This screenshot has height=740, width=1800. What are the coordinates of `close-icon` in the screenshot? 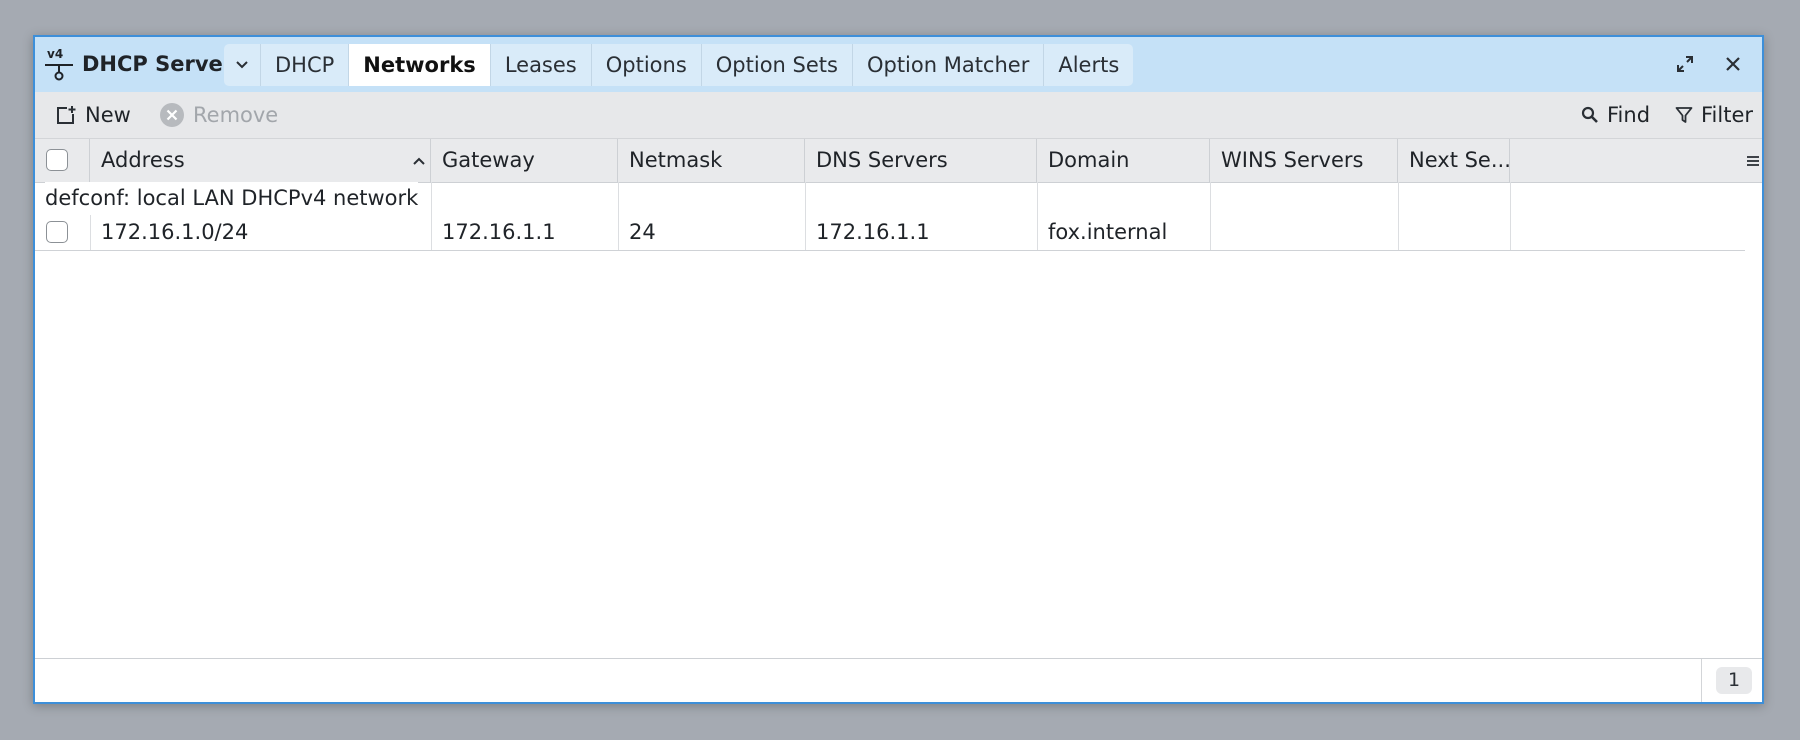 It's located at (1733, 64).